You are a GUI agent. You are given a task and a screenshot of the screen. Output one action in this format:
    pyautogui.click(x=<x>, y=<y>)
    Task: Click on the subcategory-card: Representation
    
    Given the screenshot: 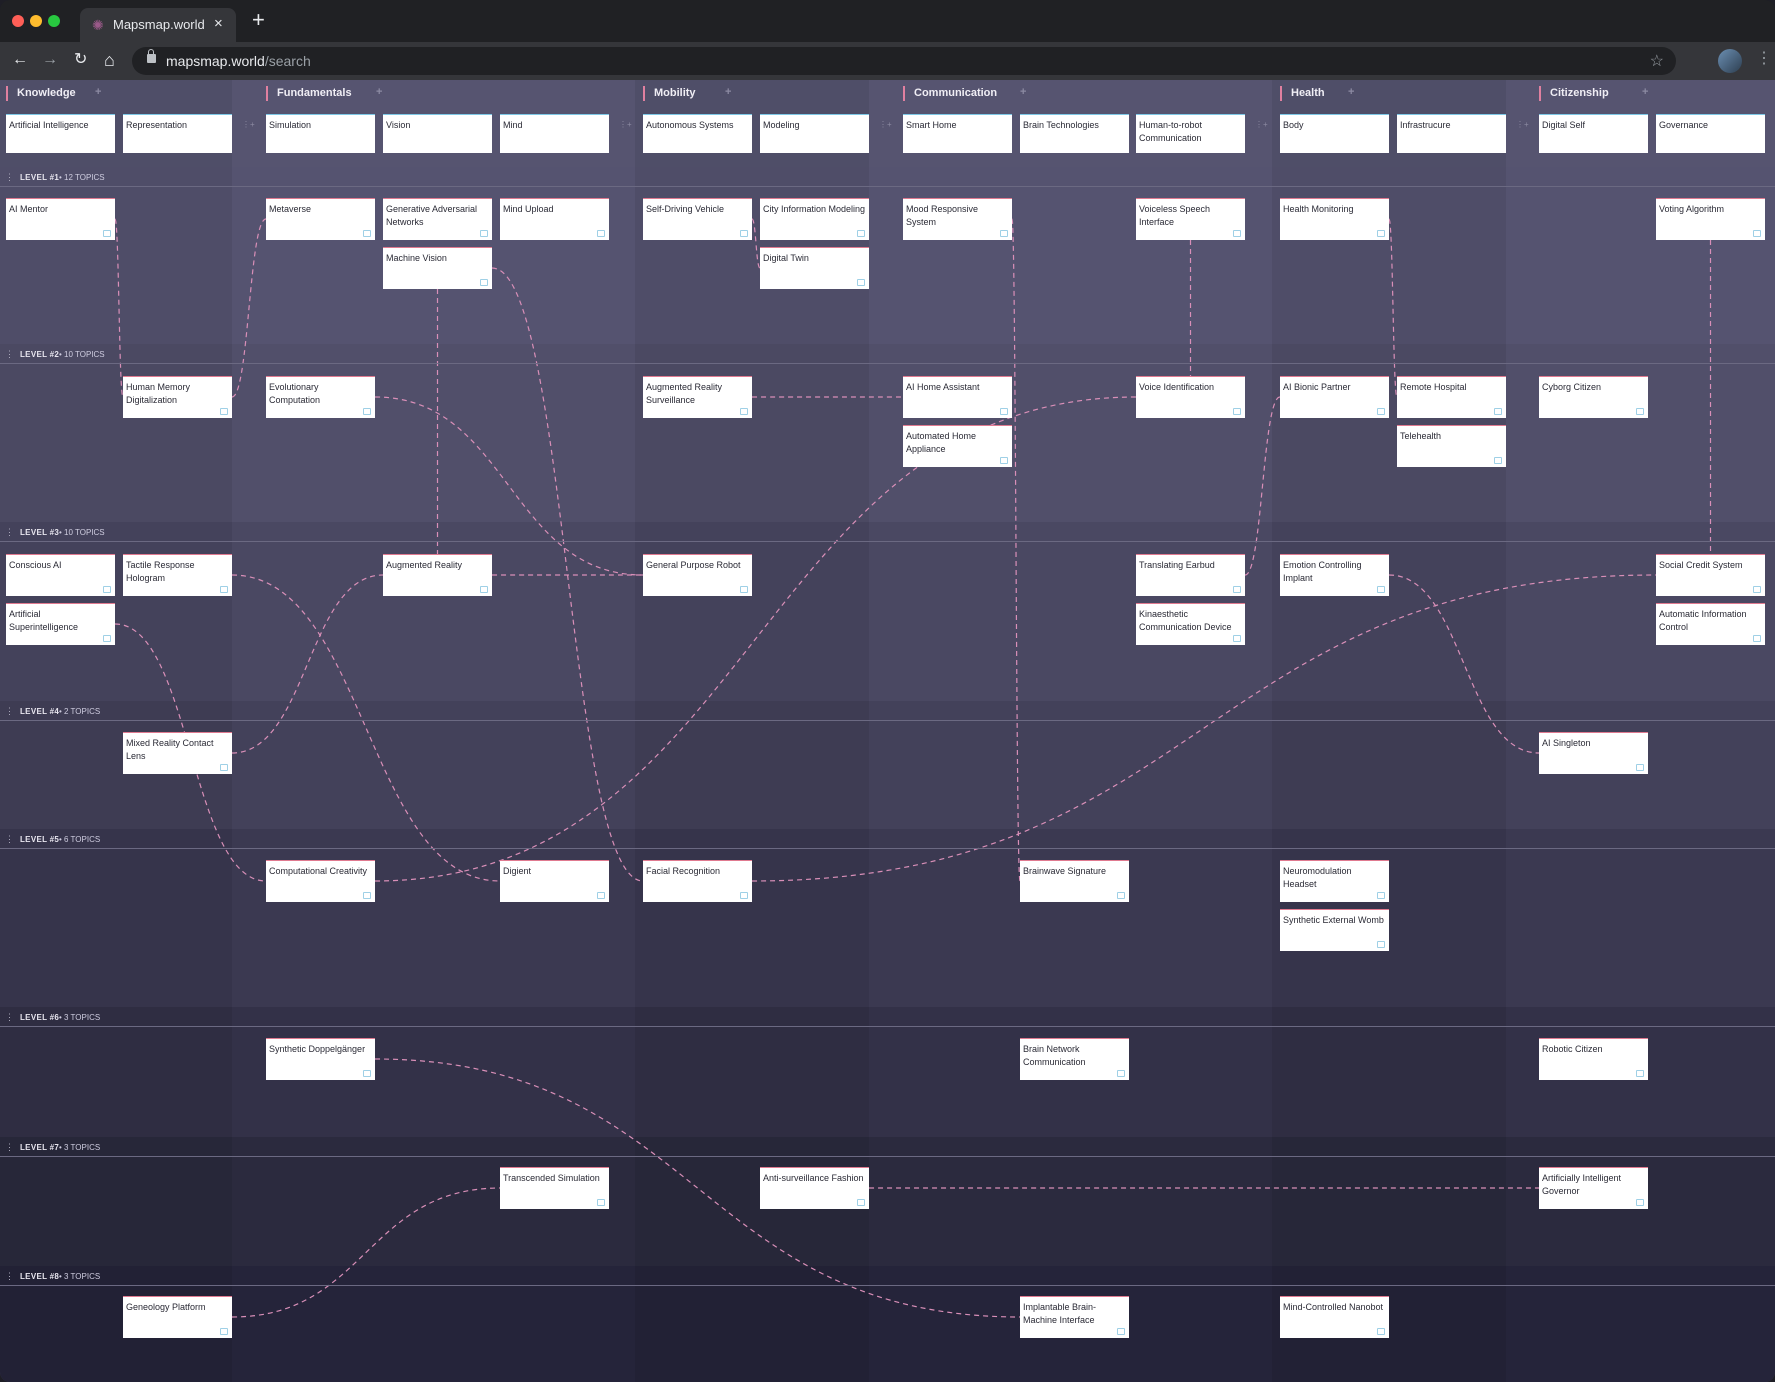 What is the action you would take?
    pyautogui.click(x=177, y=133)
    